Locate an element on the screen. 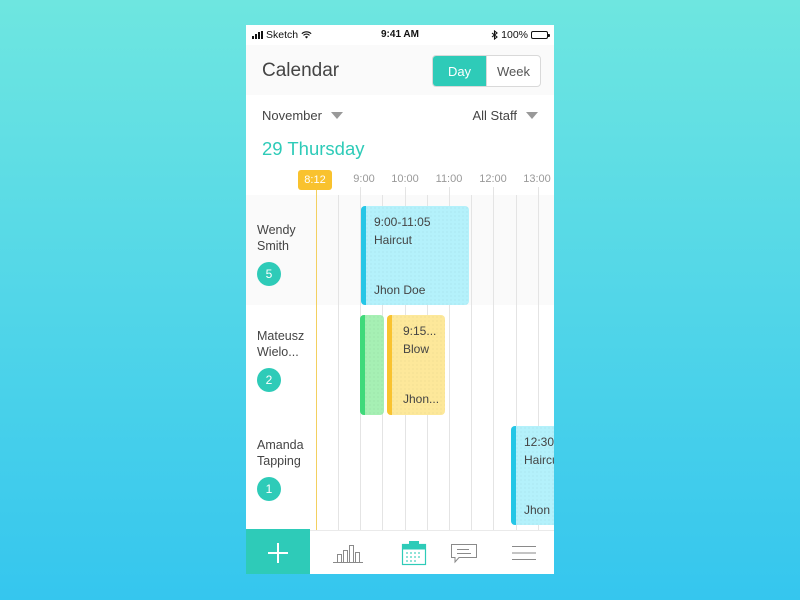 The image size is (800, 600). tab-reports is located at coordinates (348, 552).